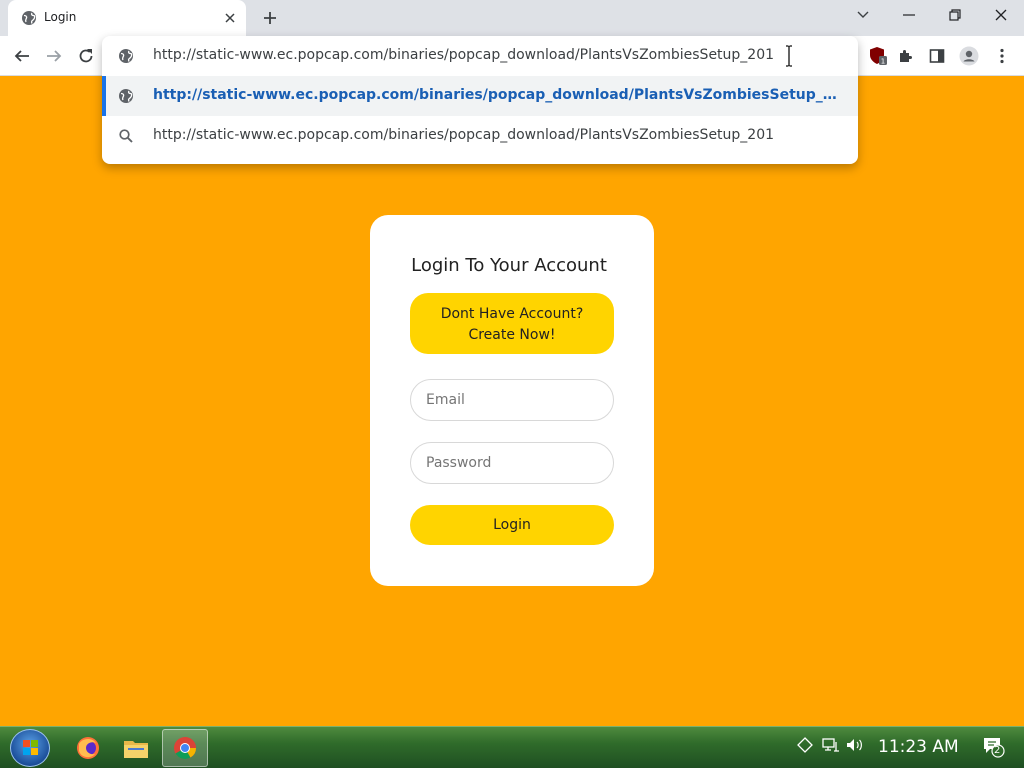 Image resolution: width=1024 pixels, height=768 pixels. I want to click on start-button, so click(30, 748).